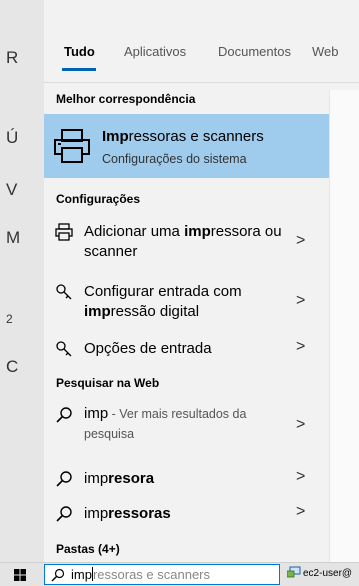  Describe the element at coordinates (108, 383) in the screenshot. I see `section-web: Pesquisar na Web` at that location.